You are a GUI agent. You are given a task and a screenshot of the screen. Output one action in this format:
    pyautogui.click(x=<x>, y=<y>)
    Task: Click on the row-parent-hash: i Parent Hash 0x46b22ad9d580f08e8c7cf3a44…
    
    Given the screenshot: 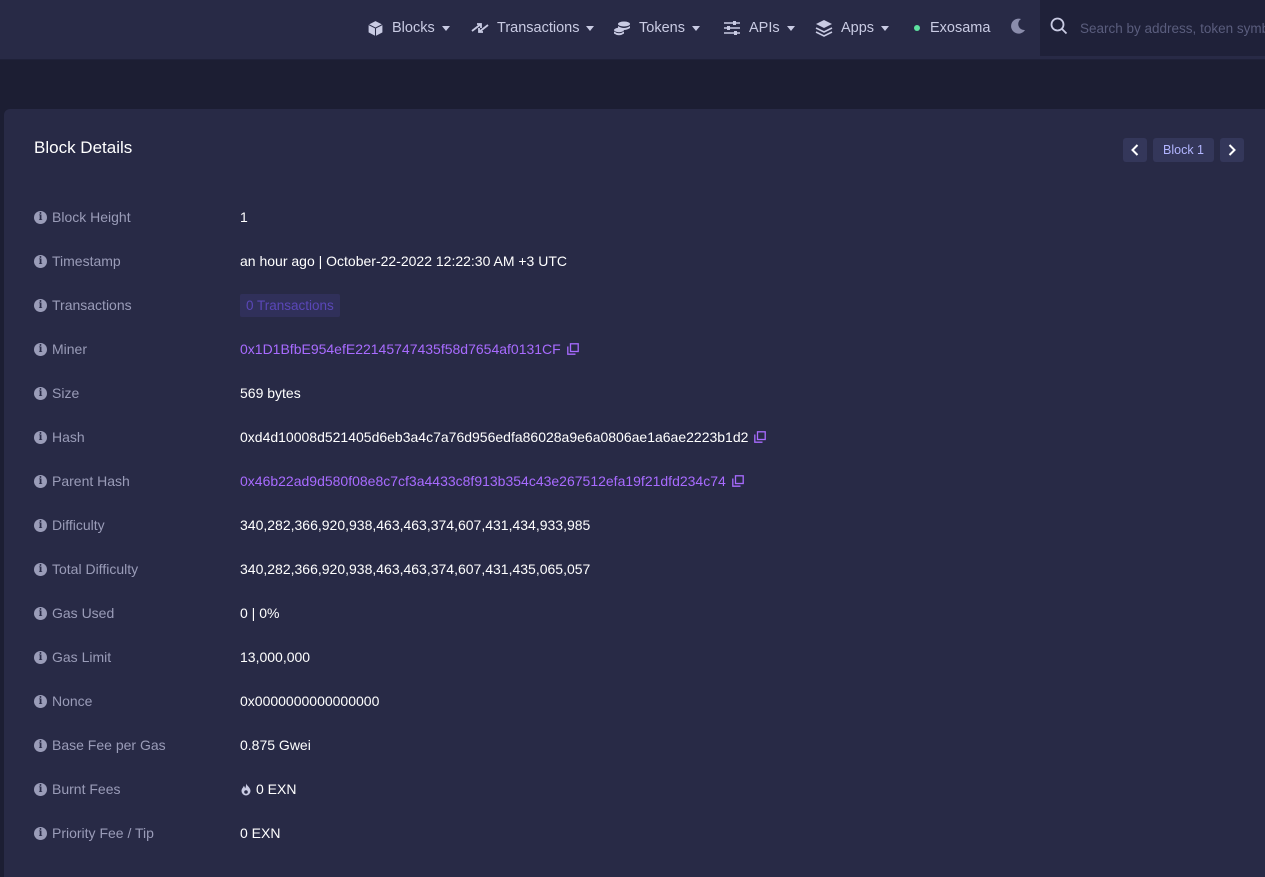 What is the action you would take?
    pyautogui.click(x=389, y=481)
    